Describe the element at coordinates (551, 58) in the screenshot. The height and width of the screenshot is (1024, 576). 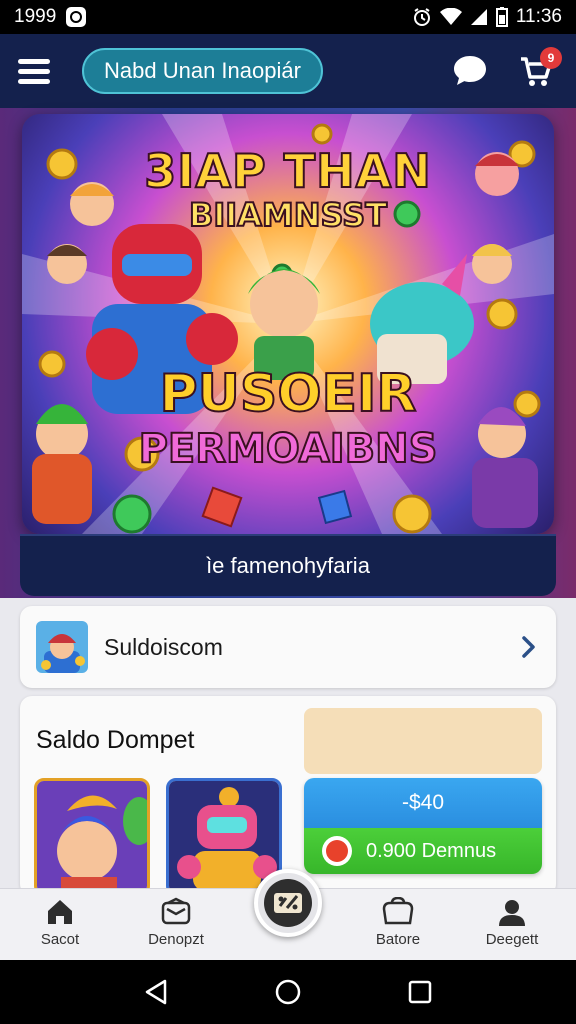
I see `cart-badge: 9` at that location.